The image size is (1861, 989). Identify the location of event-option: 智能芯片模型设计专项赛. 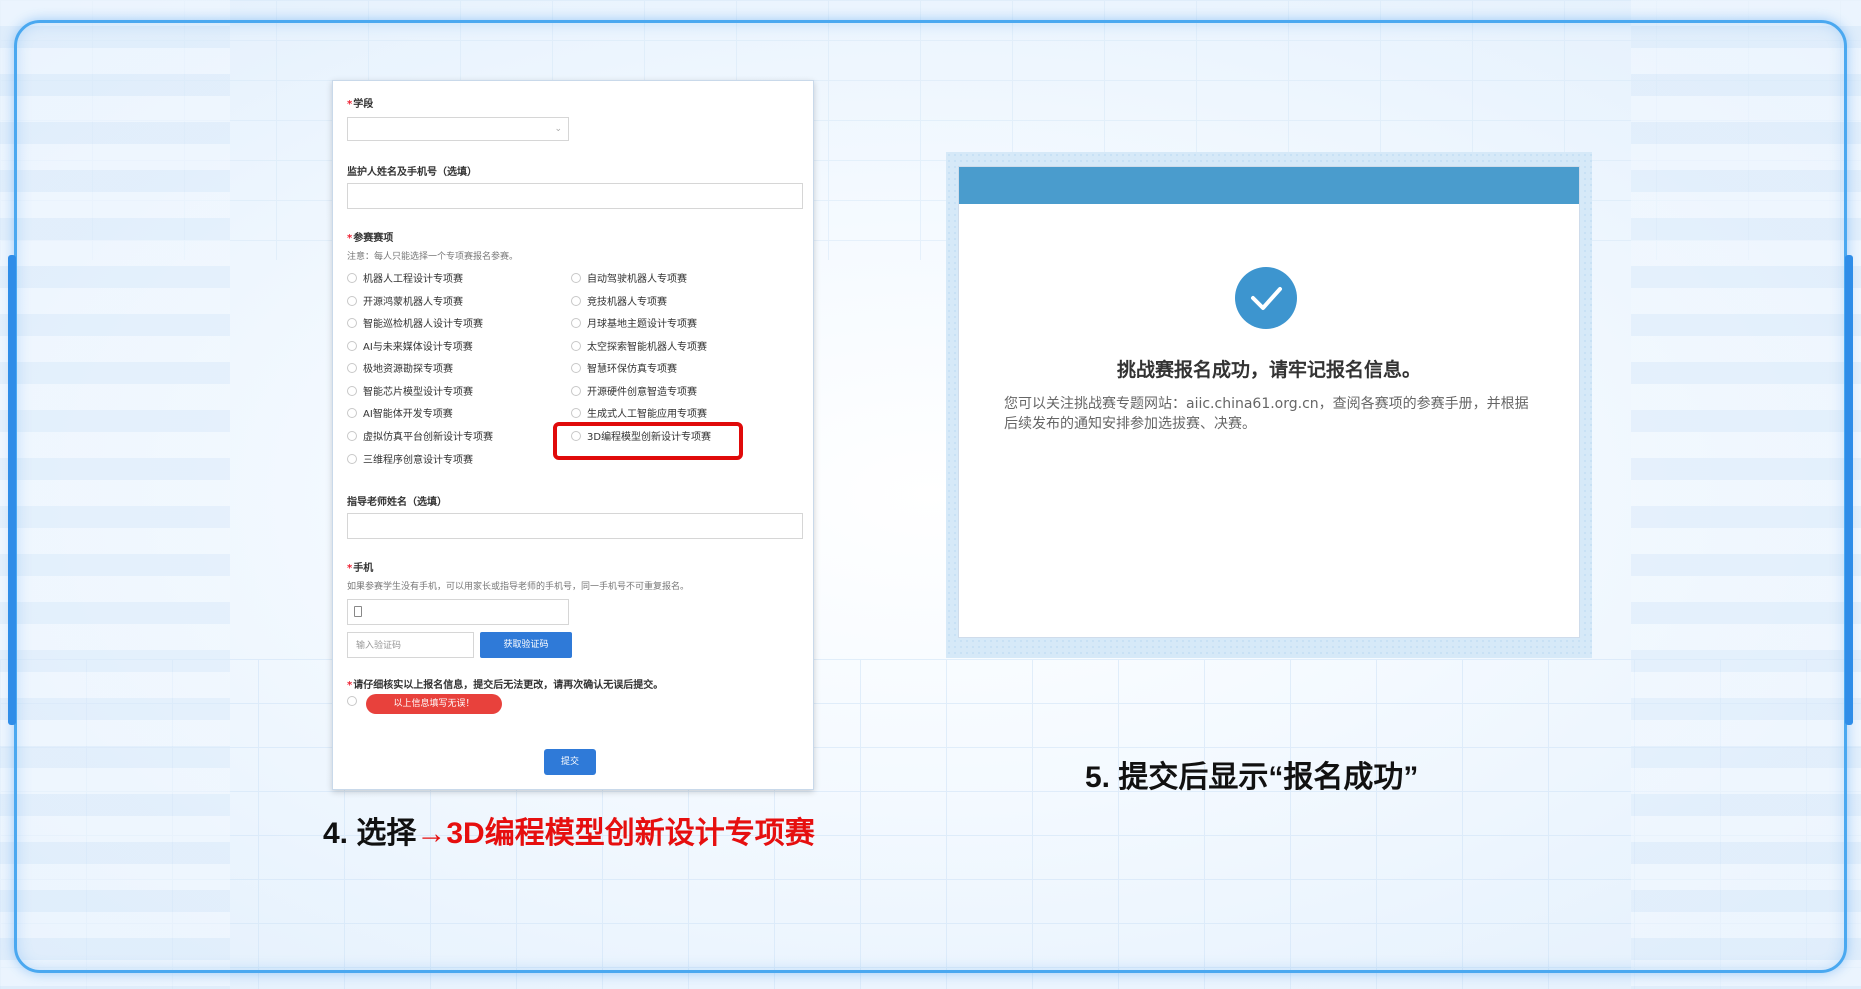
(410, 390).